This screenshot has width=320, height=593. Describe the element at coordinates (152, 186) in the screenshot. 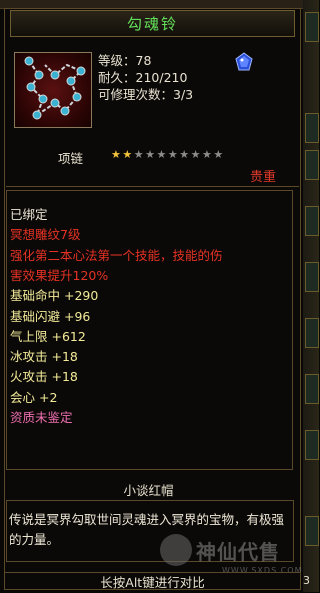

I see `divider` at that location.